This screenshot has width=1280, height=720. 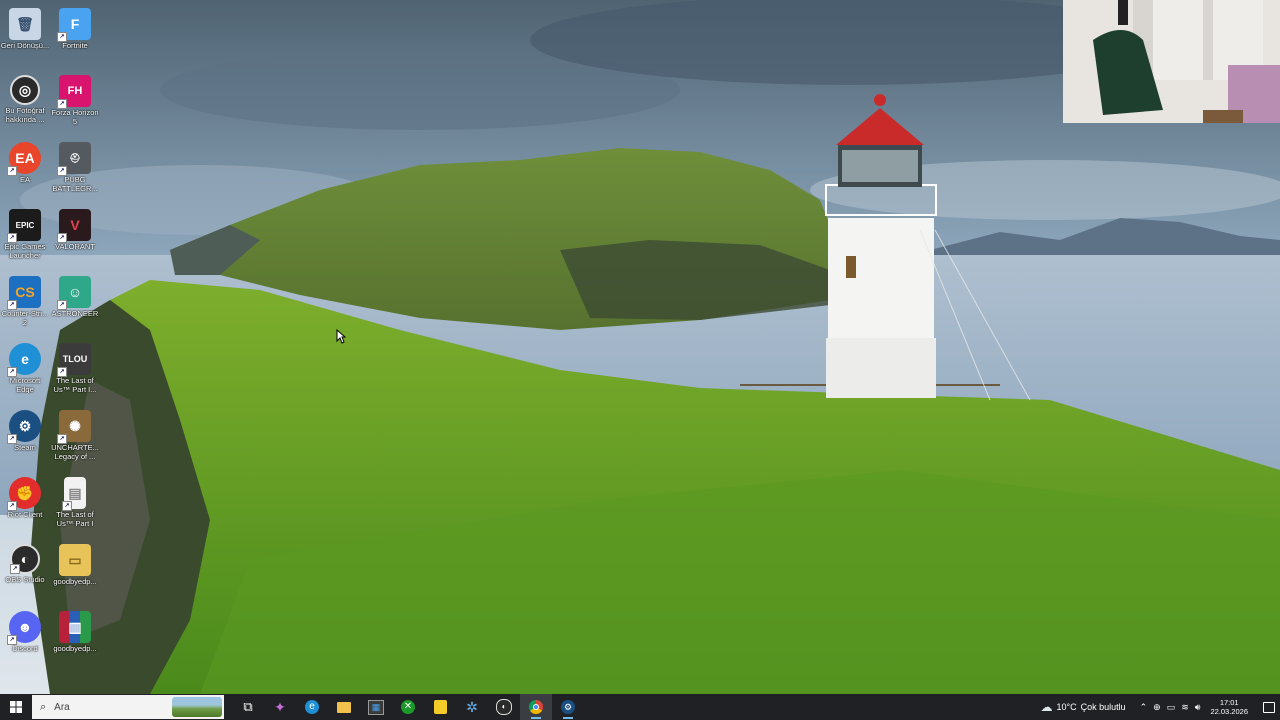 What do you see at coordinates (43, 706) in the screenshot?
I see `search-icon: ⌕` at bounding box center [43, 706].